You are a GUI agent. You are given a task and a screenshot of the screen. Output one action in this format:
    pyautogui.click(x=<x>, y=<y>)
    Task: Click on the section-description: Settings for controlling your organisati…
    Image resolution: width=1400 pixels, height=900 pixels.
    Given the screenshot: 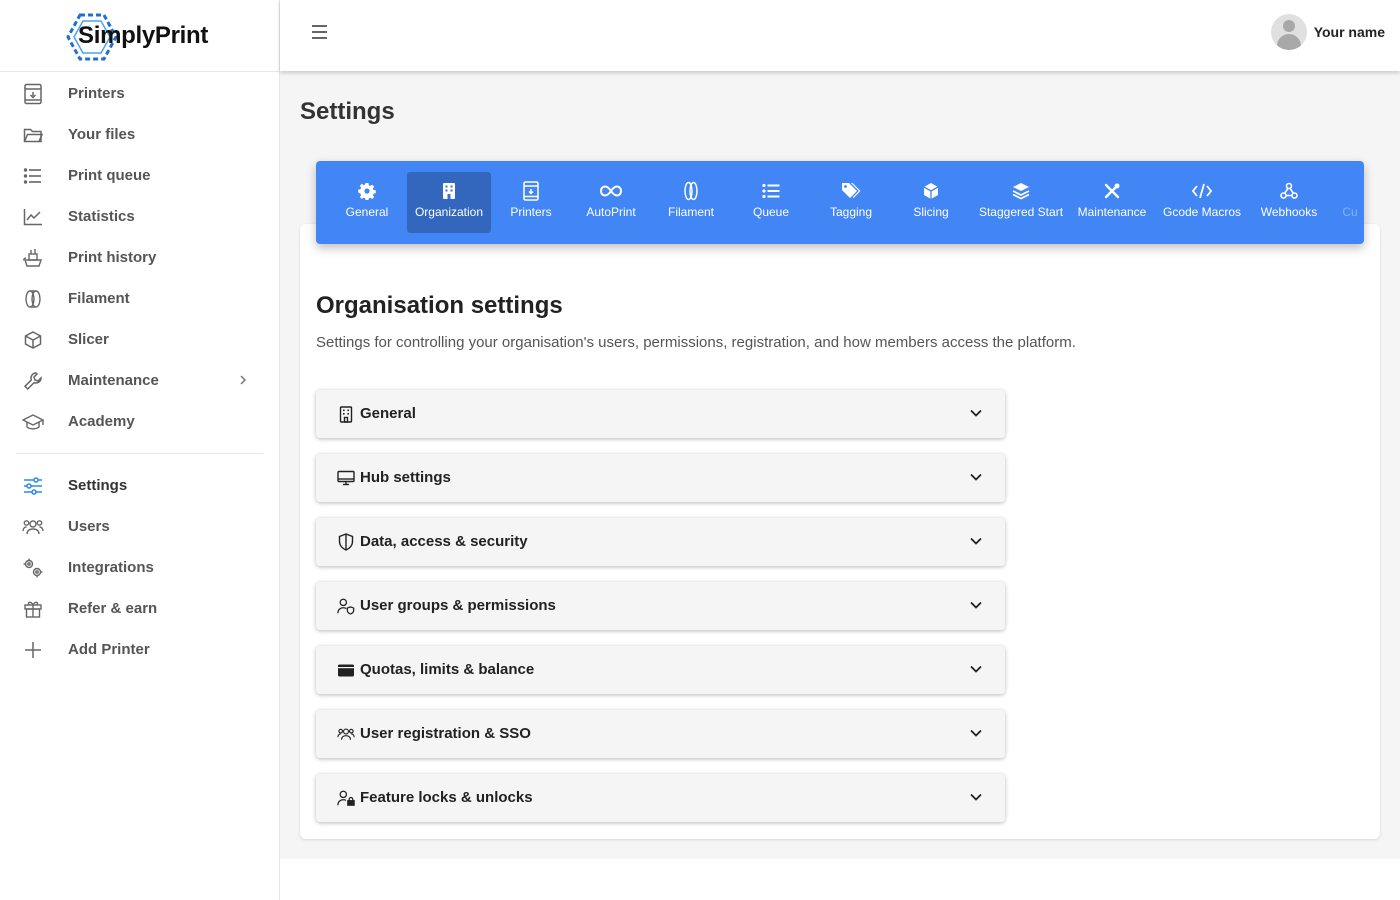 What is the action you would take?
    pyautogui.click(x=696, y=342)
    